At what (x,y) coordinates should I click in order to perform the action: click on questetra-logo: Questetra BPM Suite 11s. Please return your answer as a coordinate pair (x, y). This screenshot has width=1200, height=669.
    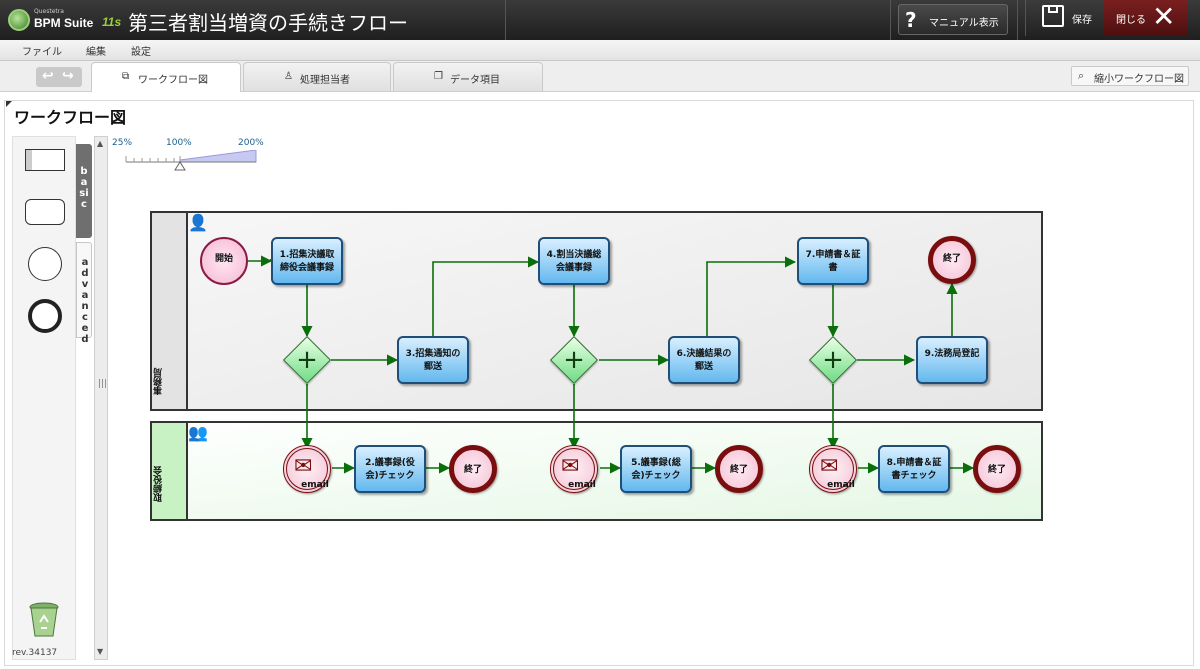
    Looking at the image, I should click on (65, 20).